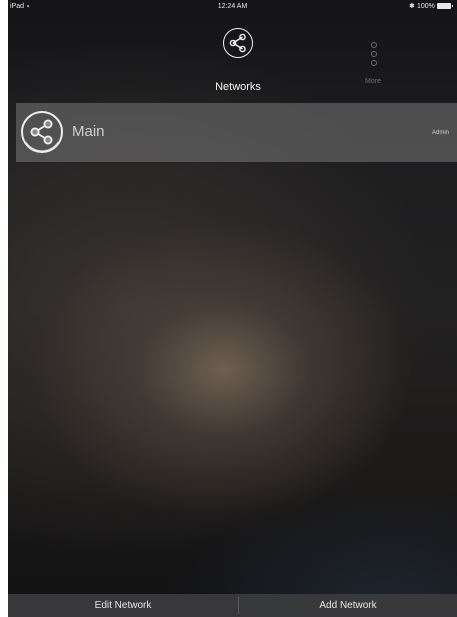  I want to click on battery-percent: 100%, so click(426, 6).